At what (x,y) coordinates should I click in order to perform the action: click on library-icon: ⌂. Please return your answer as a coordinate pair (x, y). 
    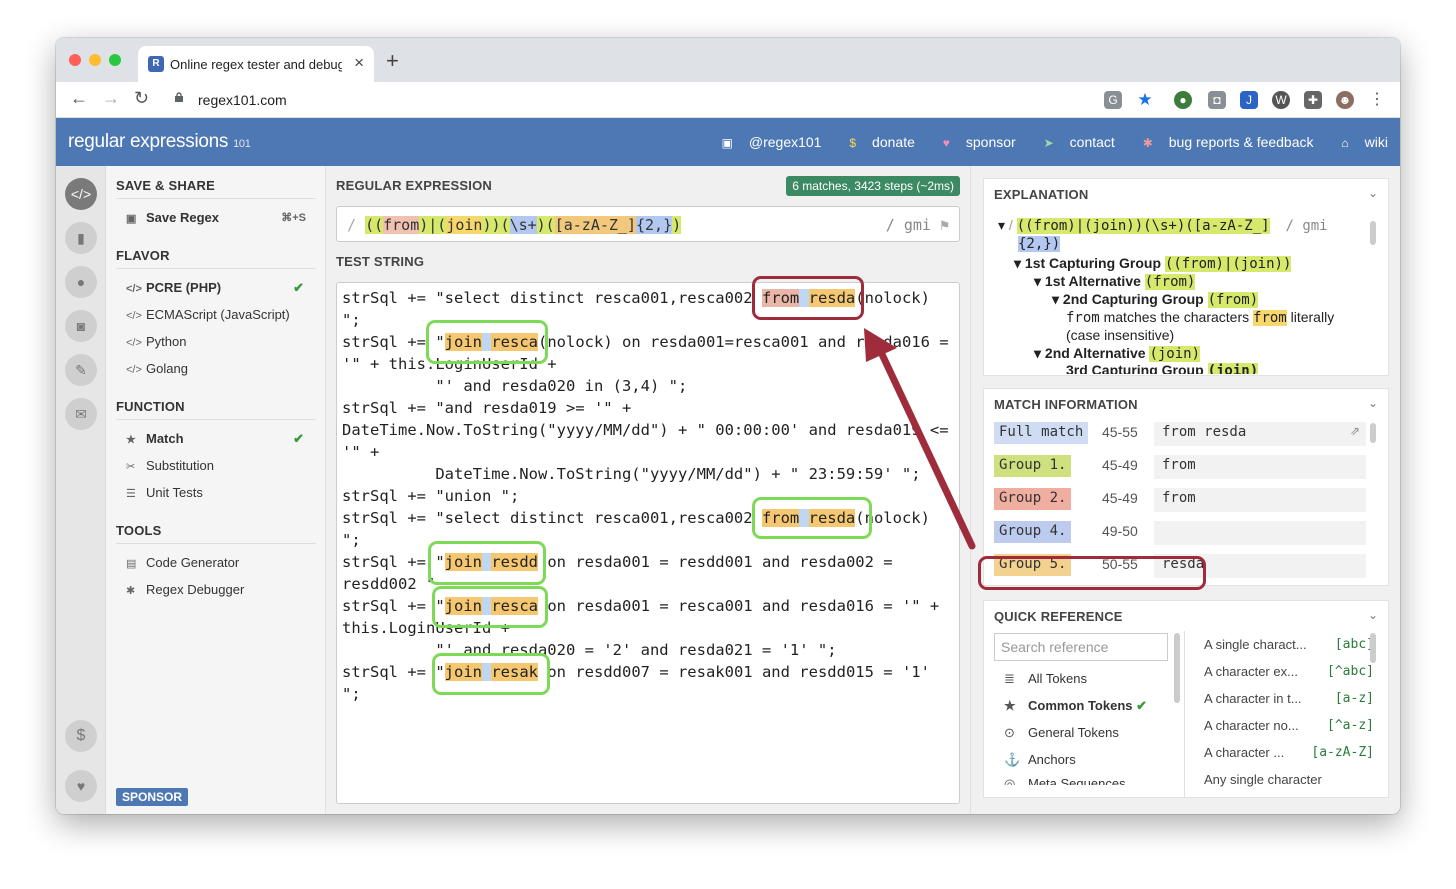
    Looking at the image, I should click on (1345, 143).